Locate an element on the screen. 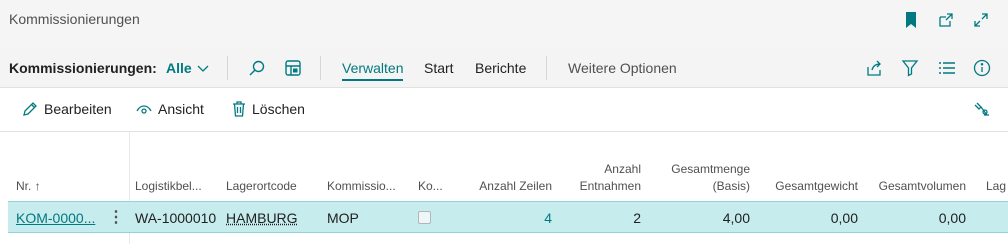 This screenshot has width=1008, height=244. cell-gesamtmenge: 4,00 is located at coordinates (736, 218).